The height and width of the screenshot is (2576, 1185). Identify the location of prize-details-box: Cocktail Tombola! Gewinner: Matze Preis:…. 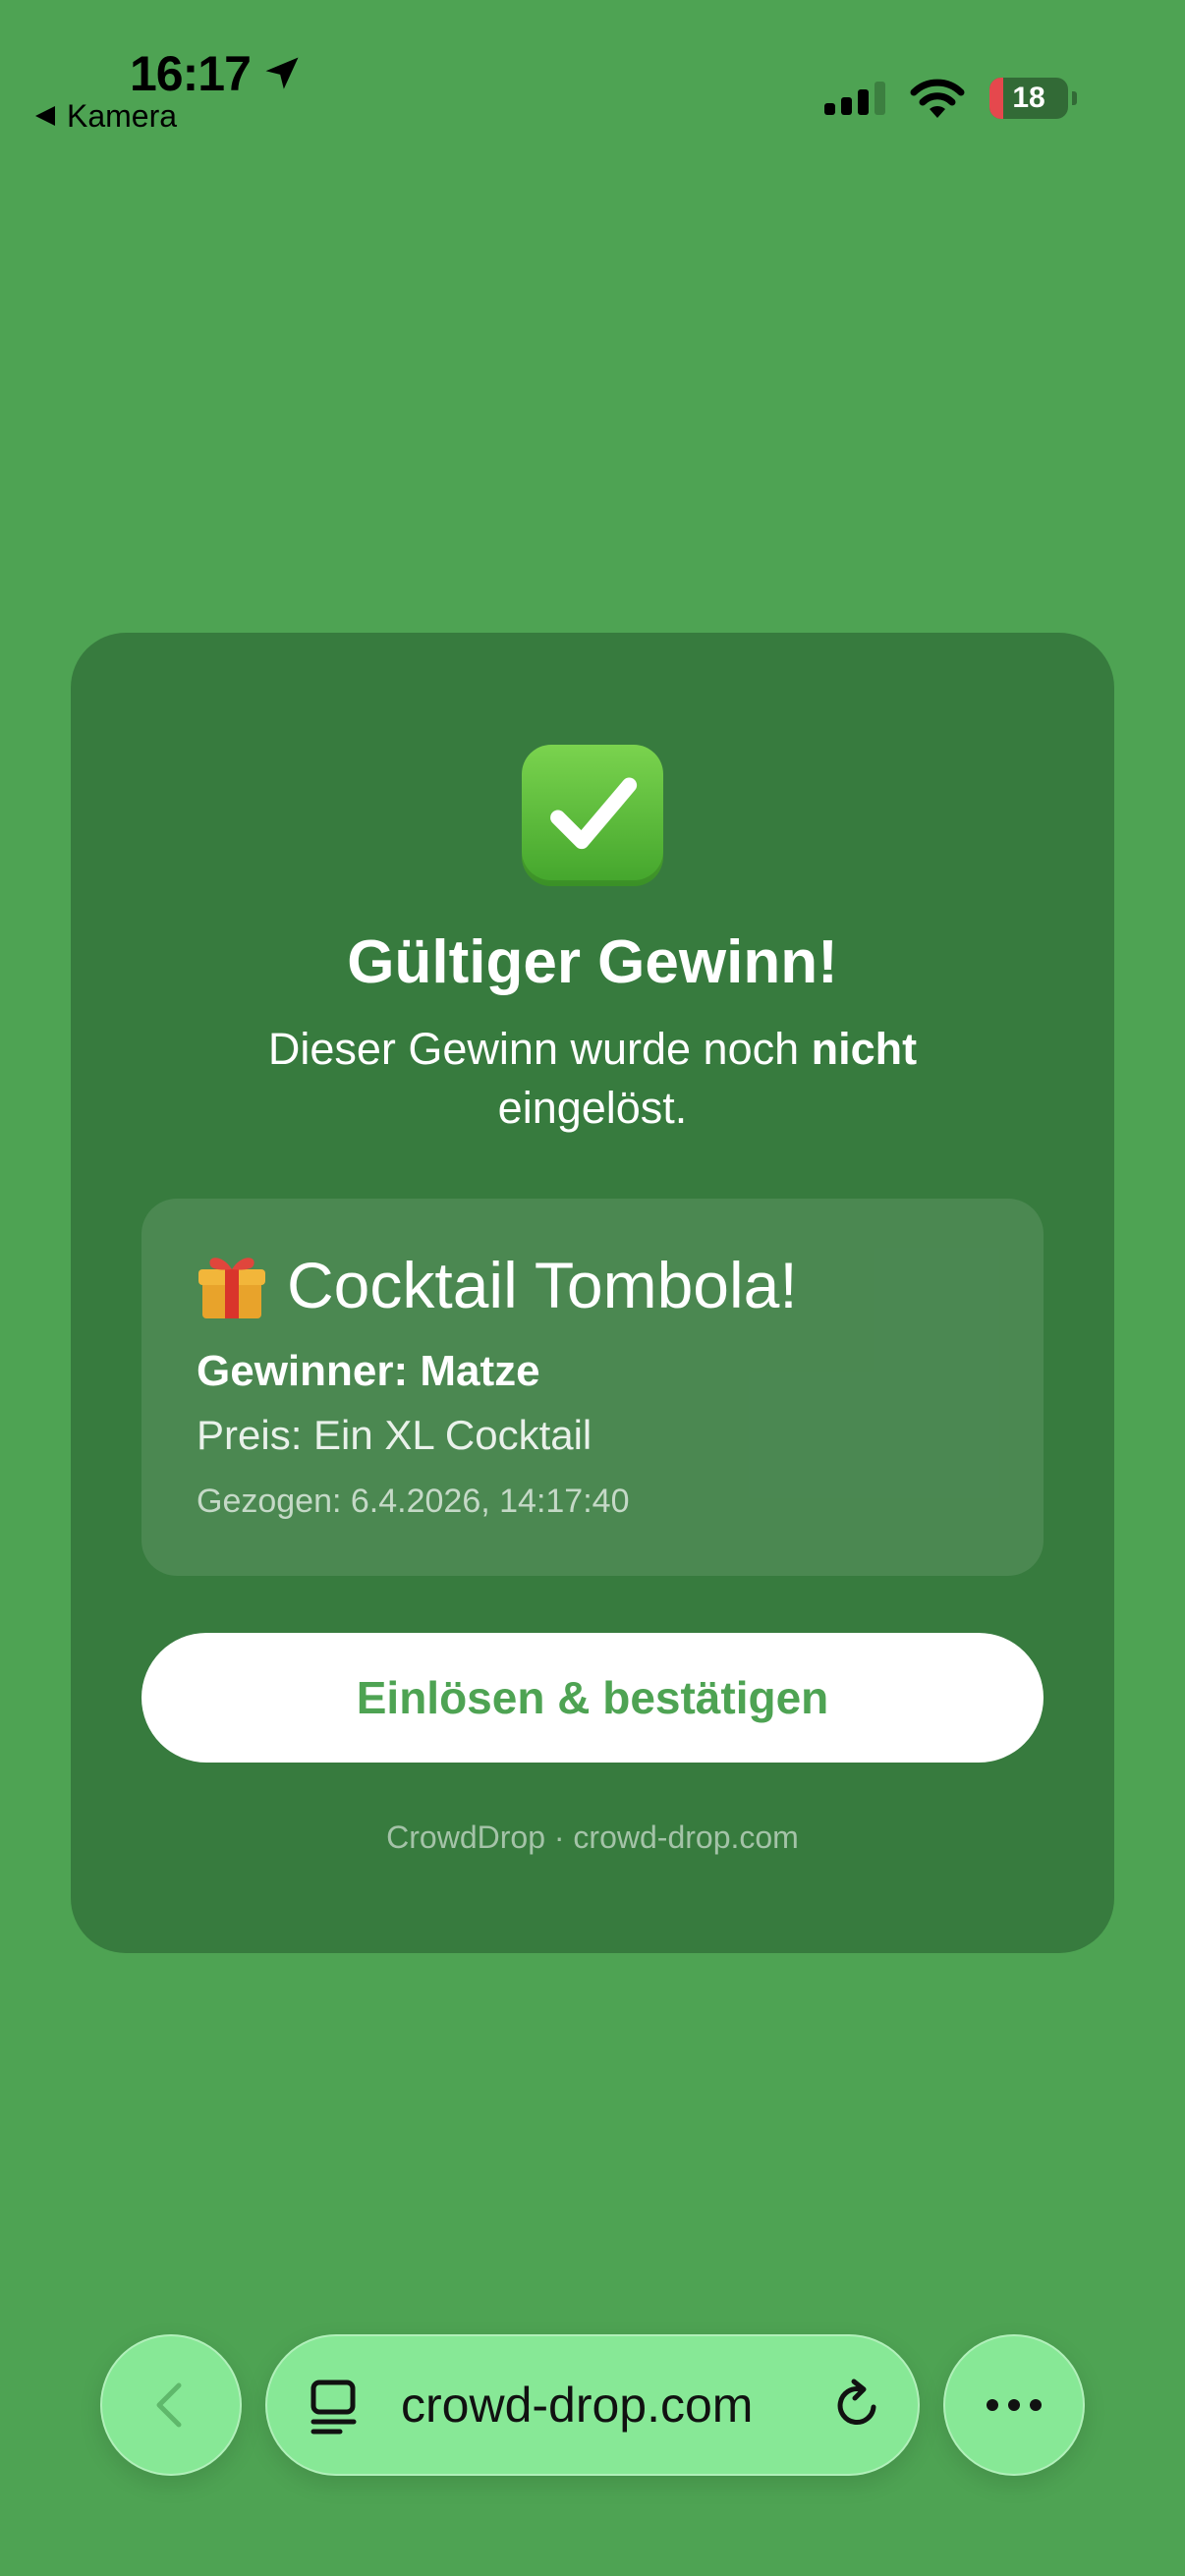
(592, 1387).